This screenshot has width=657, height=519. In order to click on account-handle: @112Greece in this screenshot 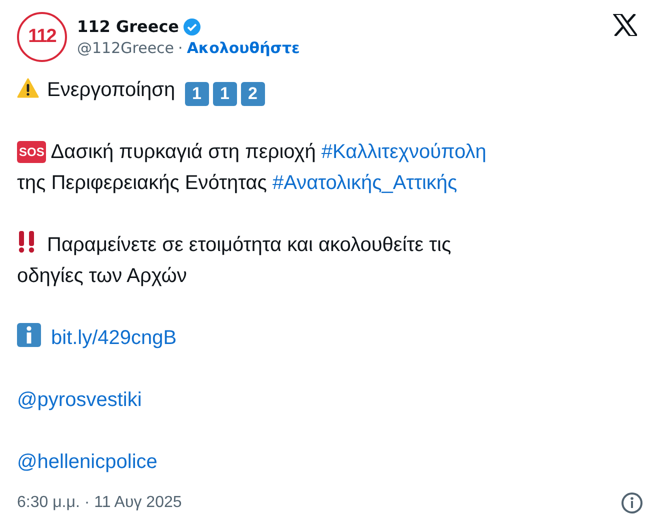, I will do `click(125, 48)`.